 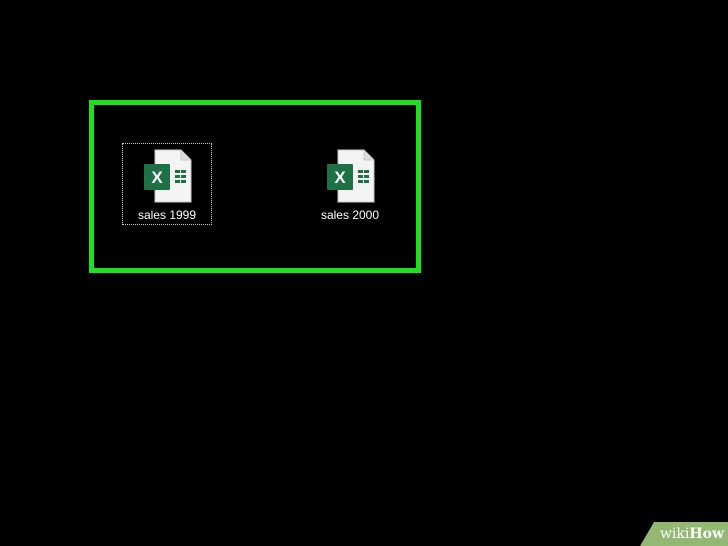 I want to click on watermark-how: How, so click(x=706, y=534).